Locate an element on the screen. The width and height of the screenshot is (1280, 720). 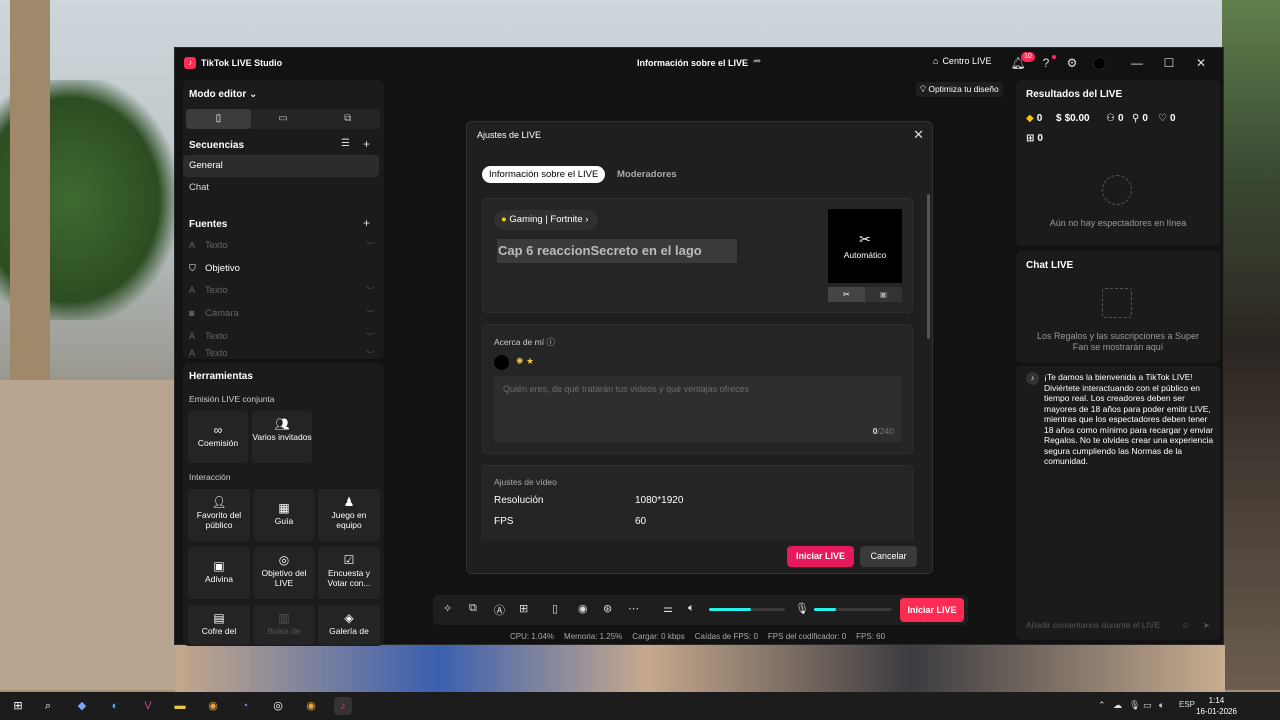
upload-cover-icon: ▣ is located at coordinates (883, 294).